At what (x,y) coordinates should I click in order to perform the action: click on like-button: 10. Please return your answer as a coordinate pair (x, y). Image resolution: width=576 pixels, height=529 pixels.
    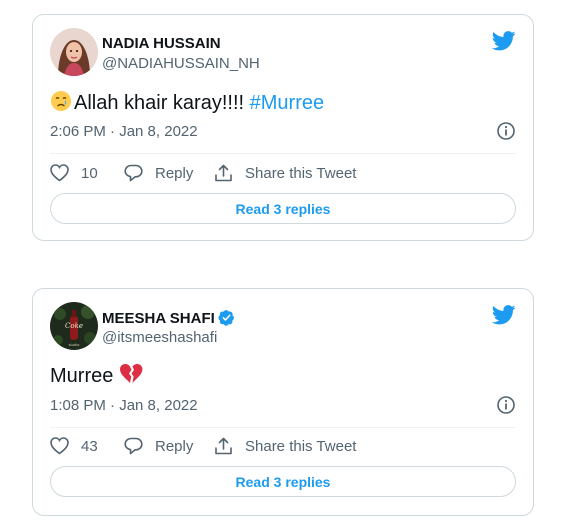
    Looking at the image, I should click on (87, 173).